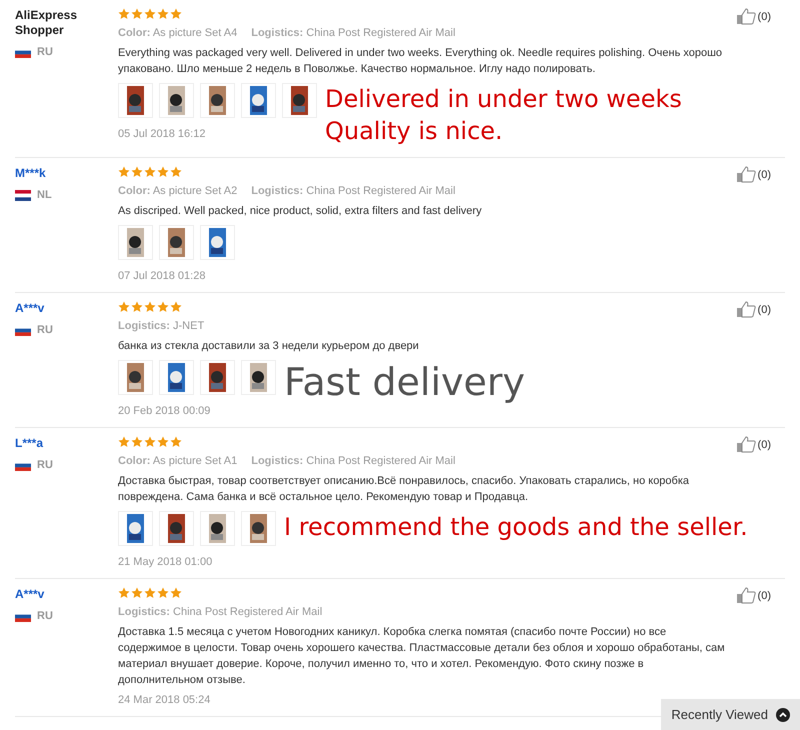 This screenshot has height=730, width=800. What do you see at coordinates (23, 195) in the screenshot?
I see `flag-icon` at bounding box center [23, 195].